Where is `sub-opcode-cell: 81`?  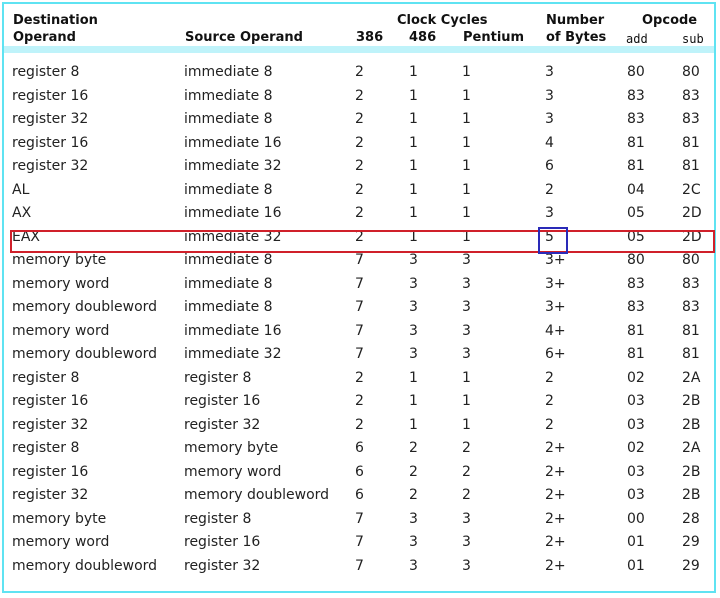 sub-opcode-cell: 81 is located at coordinates (691, 166).